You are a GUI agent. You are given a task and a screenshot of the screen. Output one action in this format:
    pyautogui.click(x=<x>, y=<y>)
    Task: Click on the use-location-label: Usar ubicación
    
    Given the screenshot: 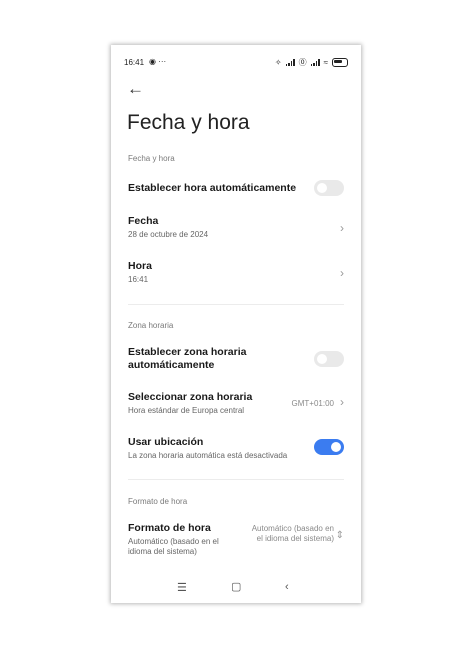 What is the action you would take?
    pyautogui.click(x=166, y=442)
    